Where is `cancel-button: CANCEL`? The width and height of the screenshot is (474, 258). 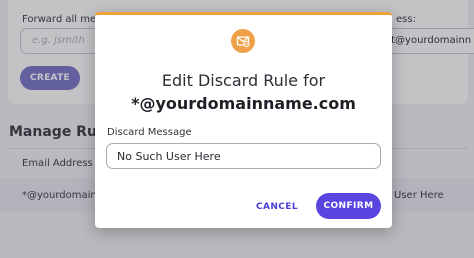 cancel-button: CANCEL is located at coordinates (277, 207).